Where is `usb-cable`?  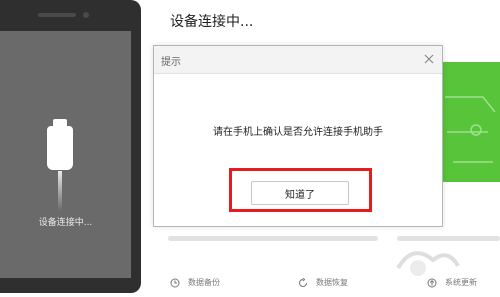
usb-cable is located at coordinates (60, 191).